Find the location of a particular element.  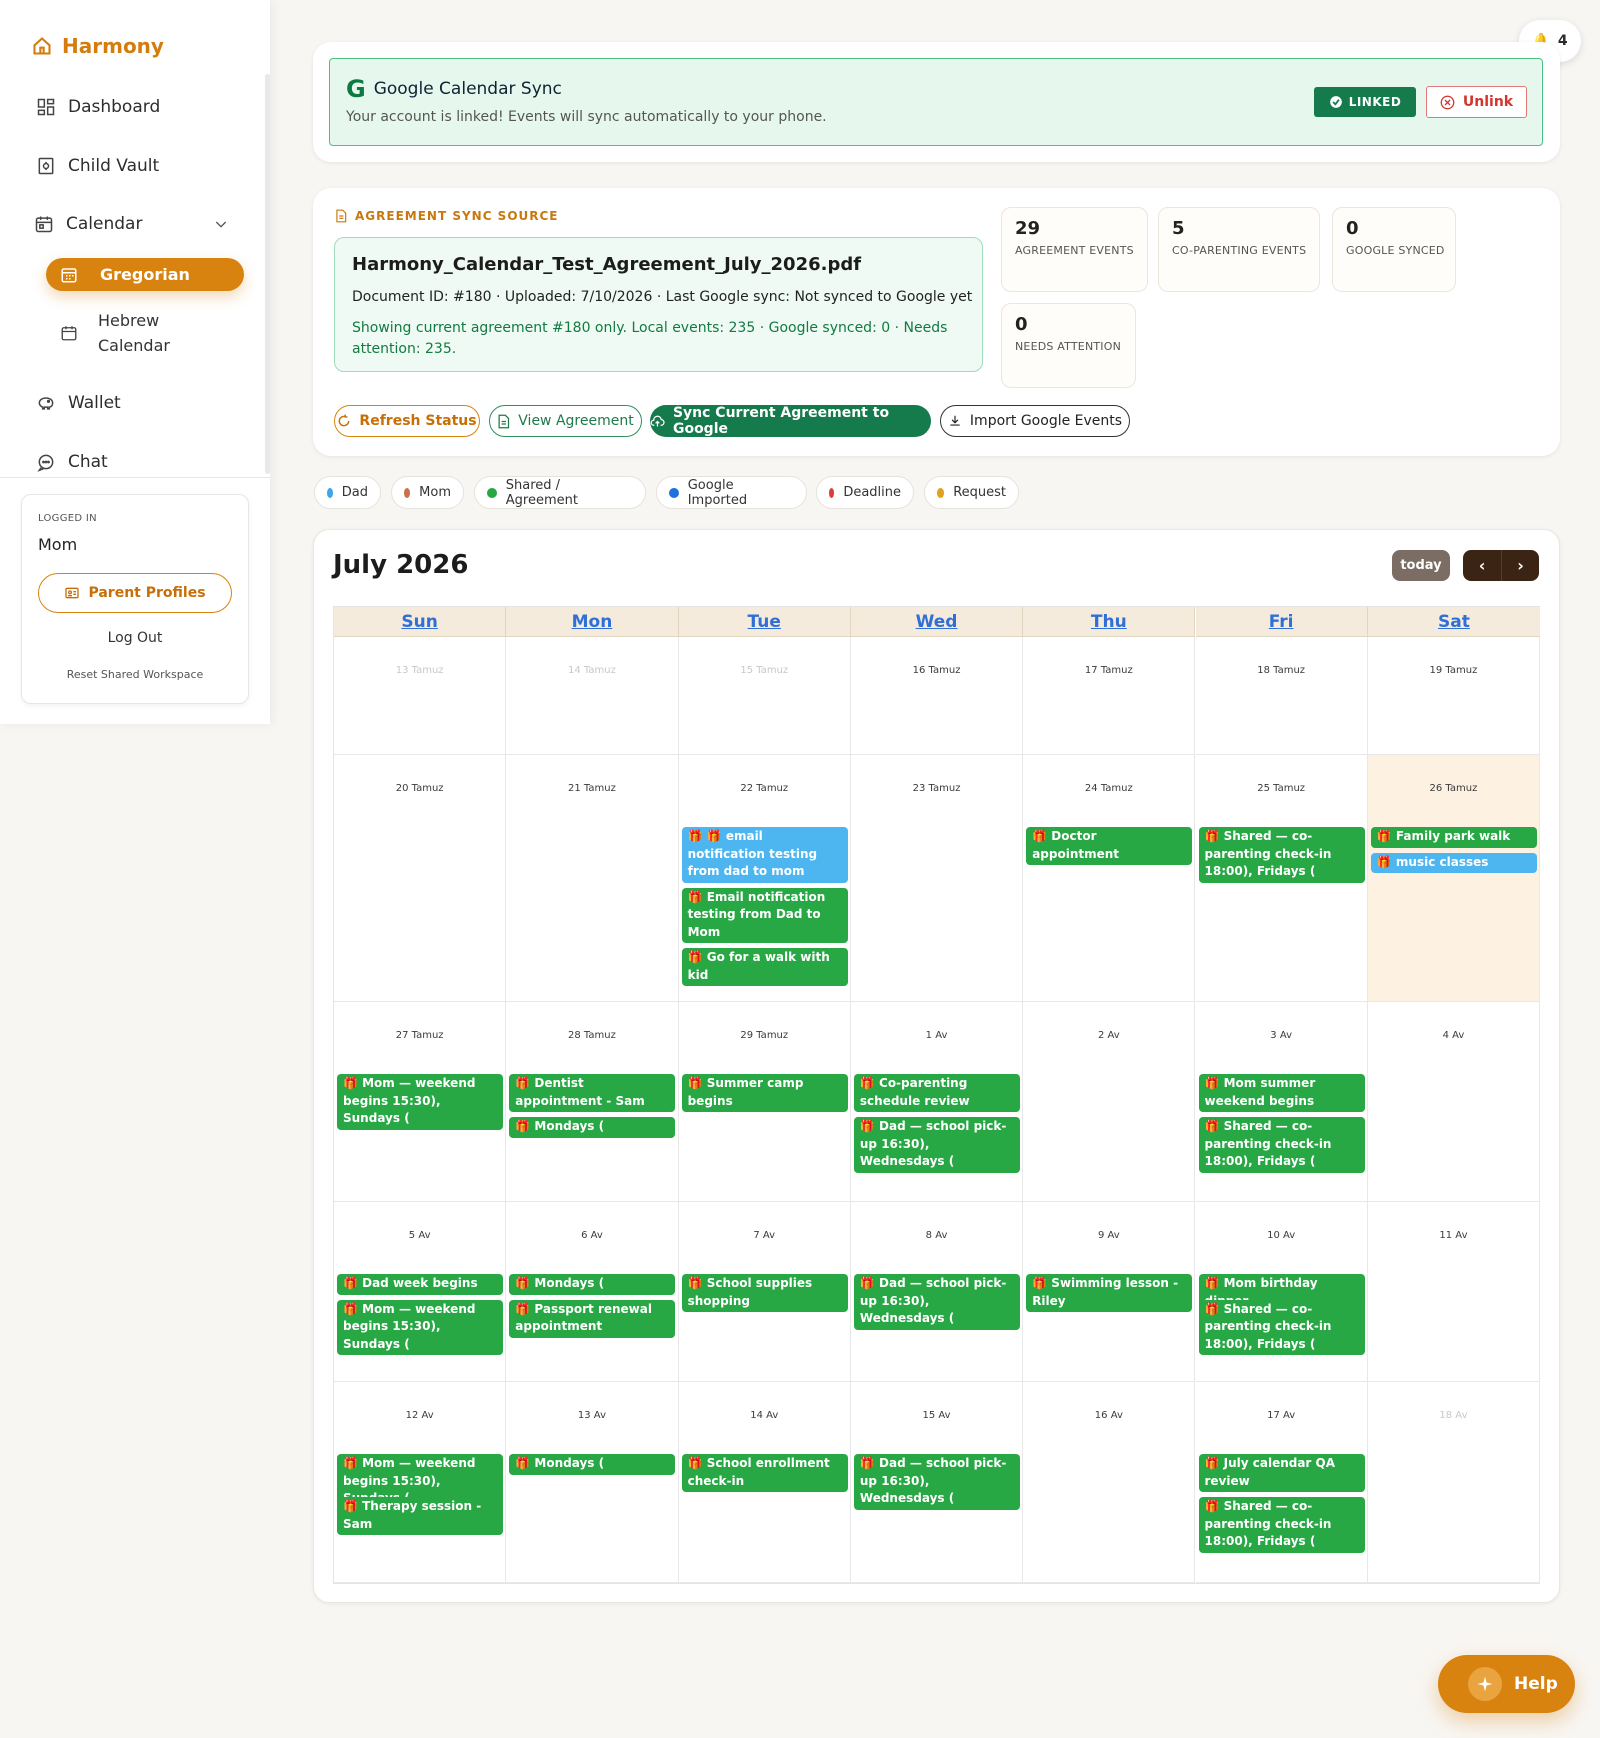

legend-chip-google-imported: Google Imported is located at coordinates (731, 492).